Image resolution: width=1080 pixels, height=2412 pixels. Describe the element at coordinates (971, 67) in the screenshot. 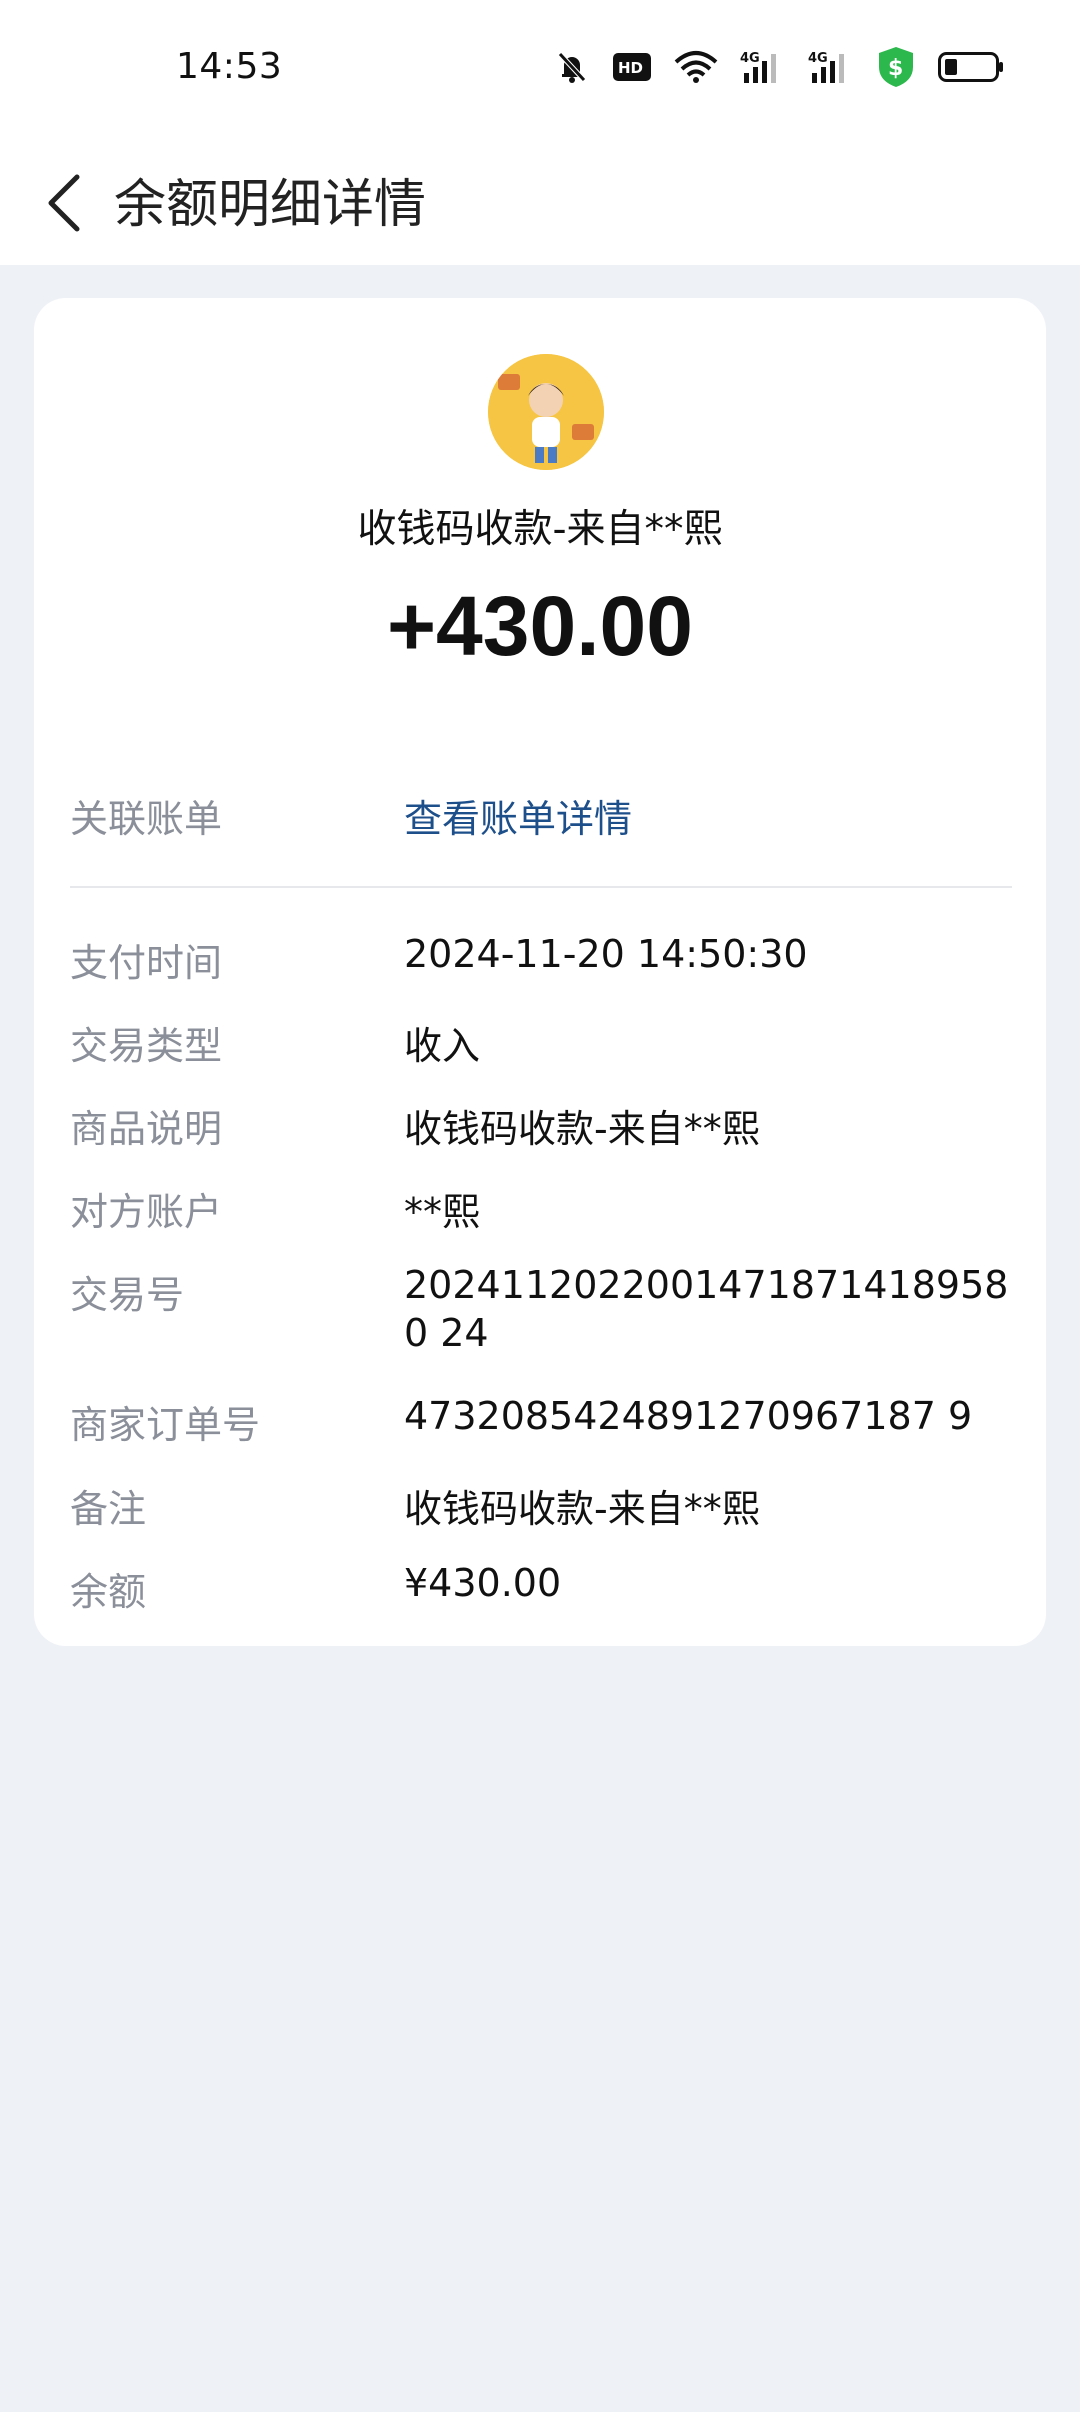

I see `battery-icon` at that location.